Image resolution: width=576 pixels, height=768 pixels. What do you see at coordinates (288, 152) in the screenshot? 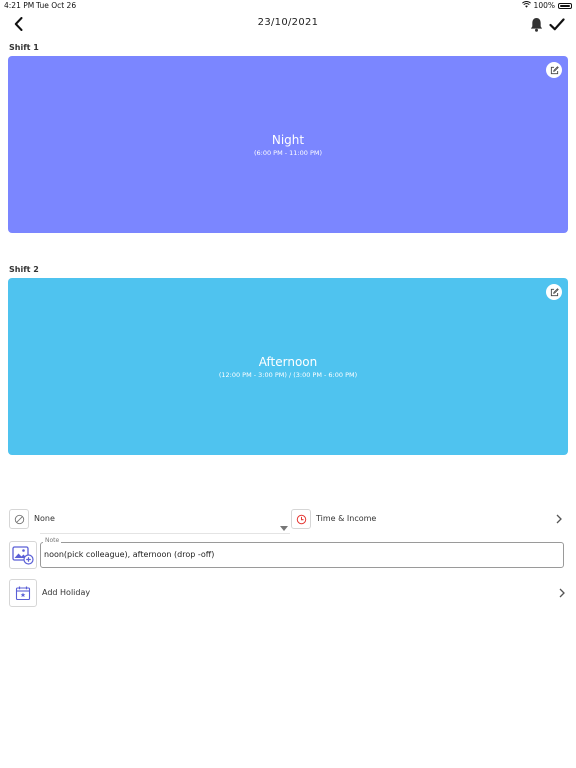
I see `shift-1-time: (6:00 PM - 11:00 PM)` at bounding box center [288, 152].